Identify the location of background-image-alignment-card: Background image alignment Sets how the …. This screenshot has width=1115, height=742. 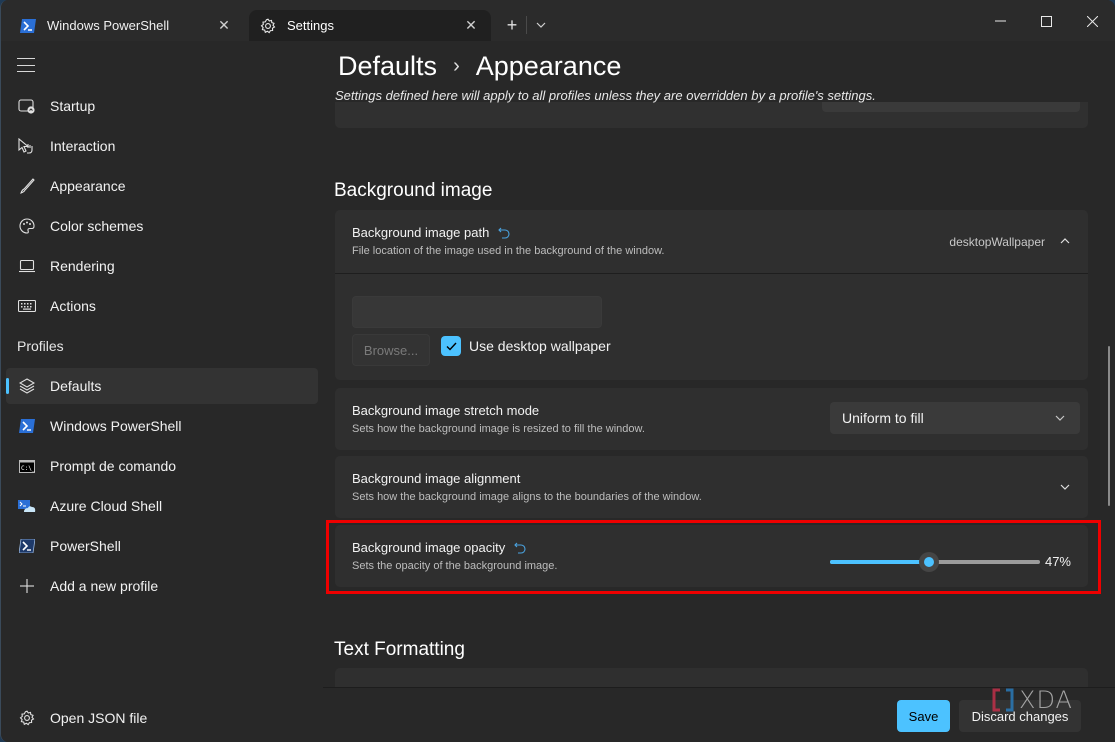
(711, 487).